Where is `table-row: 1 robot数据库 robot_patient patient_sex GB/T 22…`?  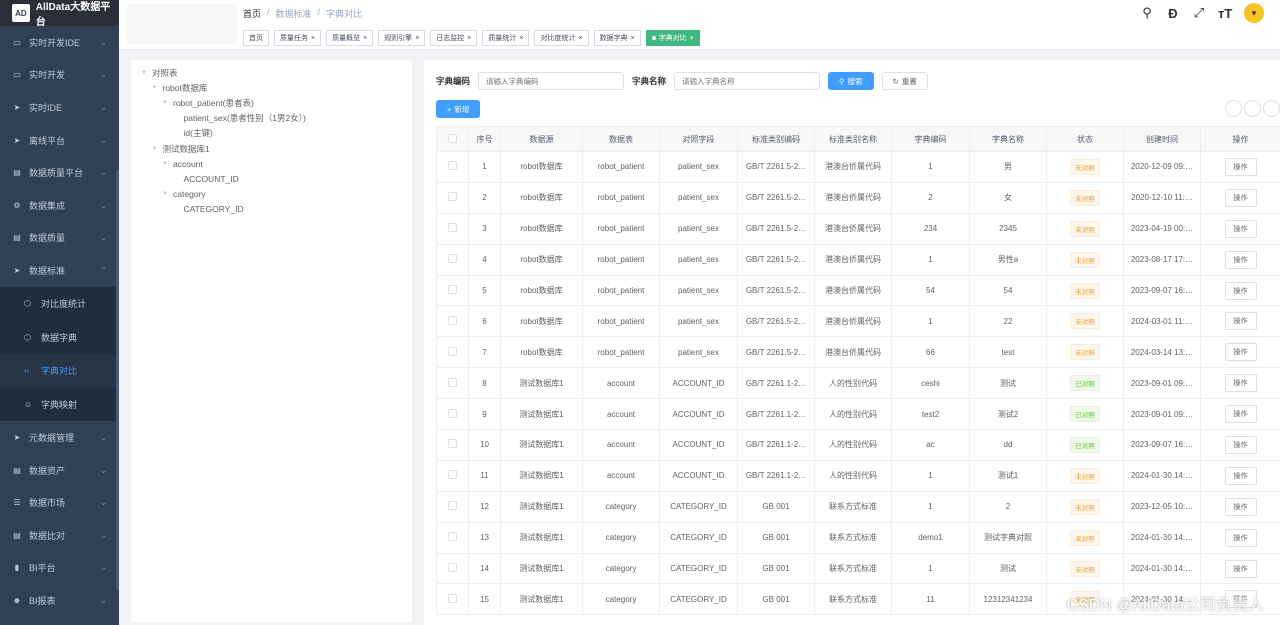 table-row: 1 robot数据库 robot_patient patient_sex GB/T 22… is located at coordinates (858, 167).